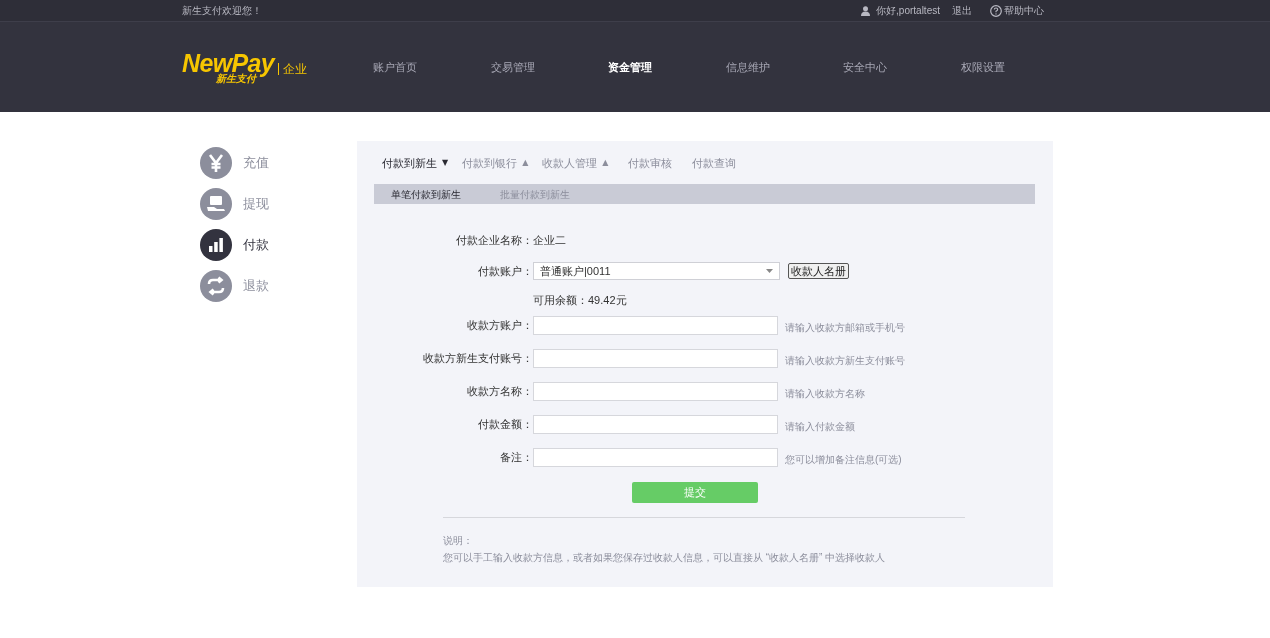  Describe the element at coordinates (499, 391) in the screenshot. I see `field-label: 收款方名称：` at that location.